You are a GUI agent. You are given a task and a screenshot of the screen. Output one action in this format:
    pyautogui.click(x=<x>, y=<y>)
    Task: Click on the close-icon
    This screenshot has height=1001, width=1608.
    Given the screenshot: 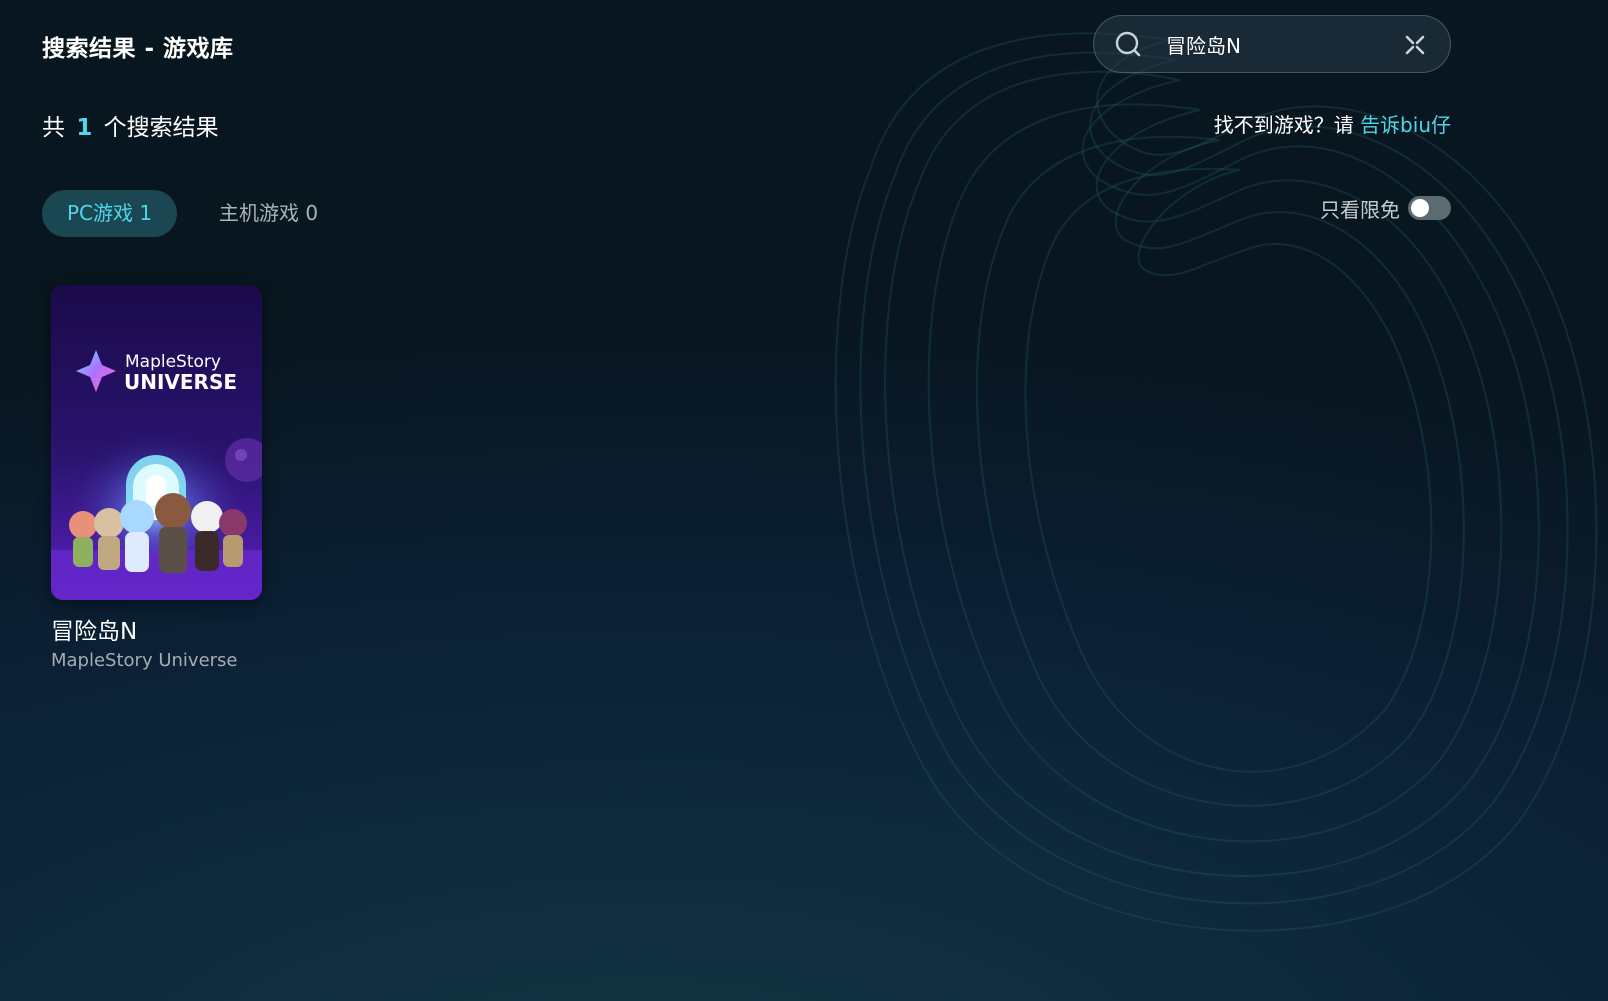 What is the action you would take?
    pyautogui.click(x=1415, y=45)
    